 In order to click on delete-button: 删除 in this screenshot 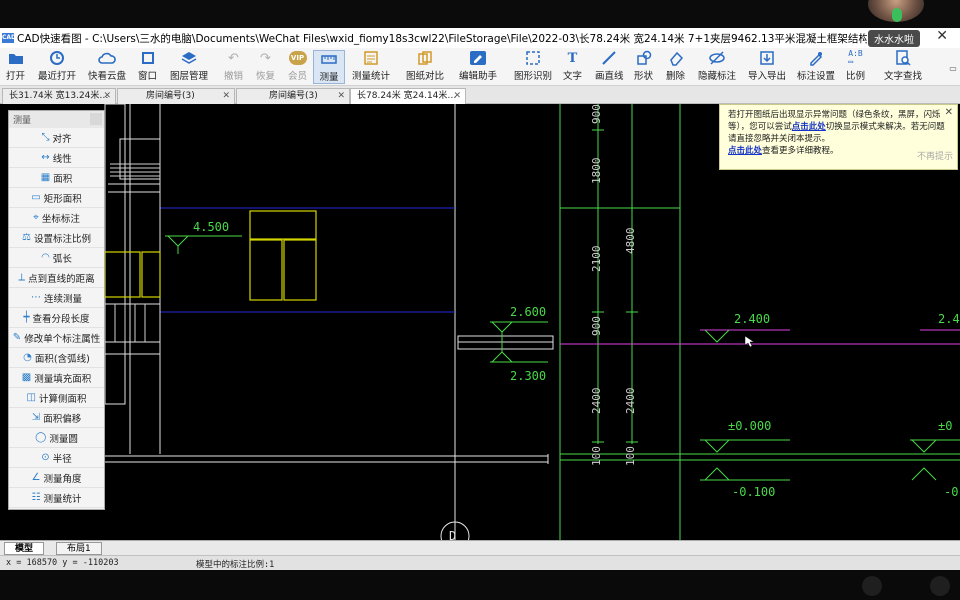, I will do `click(675, 66)`.